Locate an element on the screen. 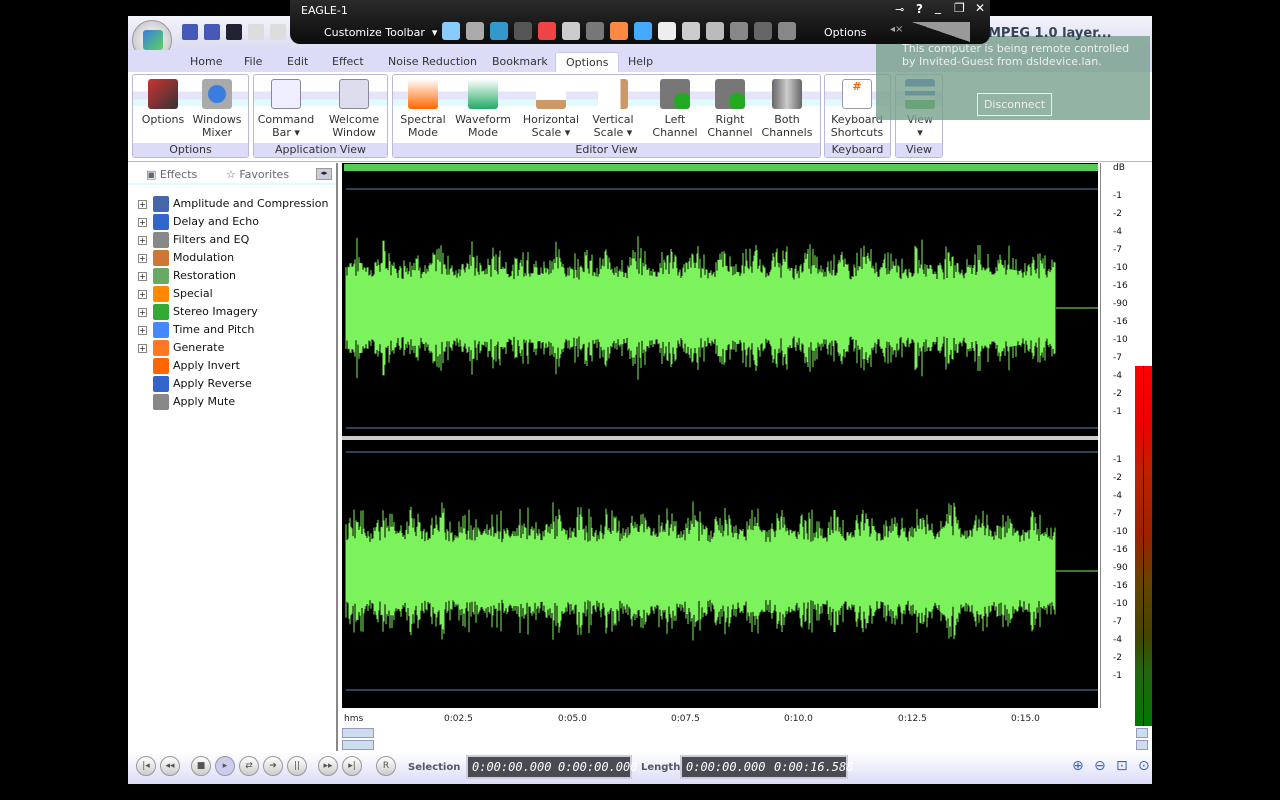 This screenshot has width=1280, height=800. left-channel-button: Left Channel is located at coordinates (675, 109).